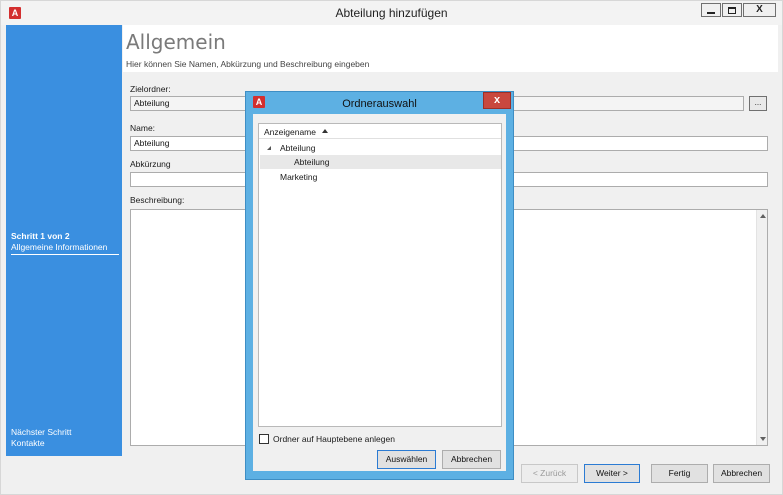 Image resolution: width=783 pixels, height=495 pixels. What do you see at coordinates (325, 131) in the screenshot?
I see `sort-ascending-icon` at bounding box center [325, 131].